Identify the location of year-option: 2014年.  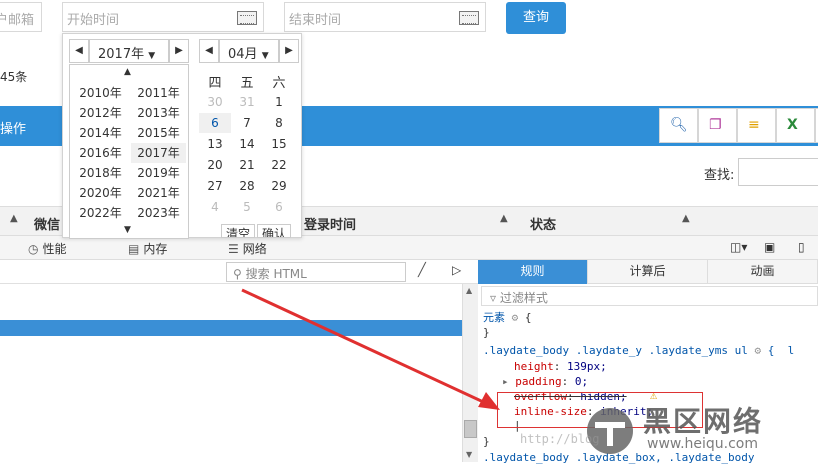
(100, 133).